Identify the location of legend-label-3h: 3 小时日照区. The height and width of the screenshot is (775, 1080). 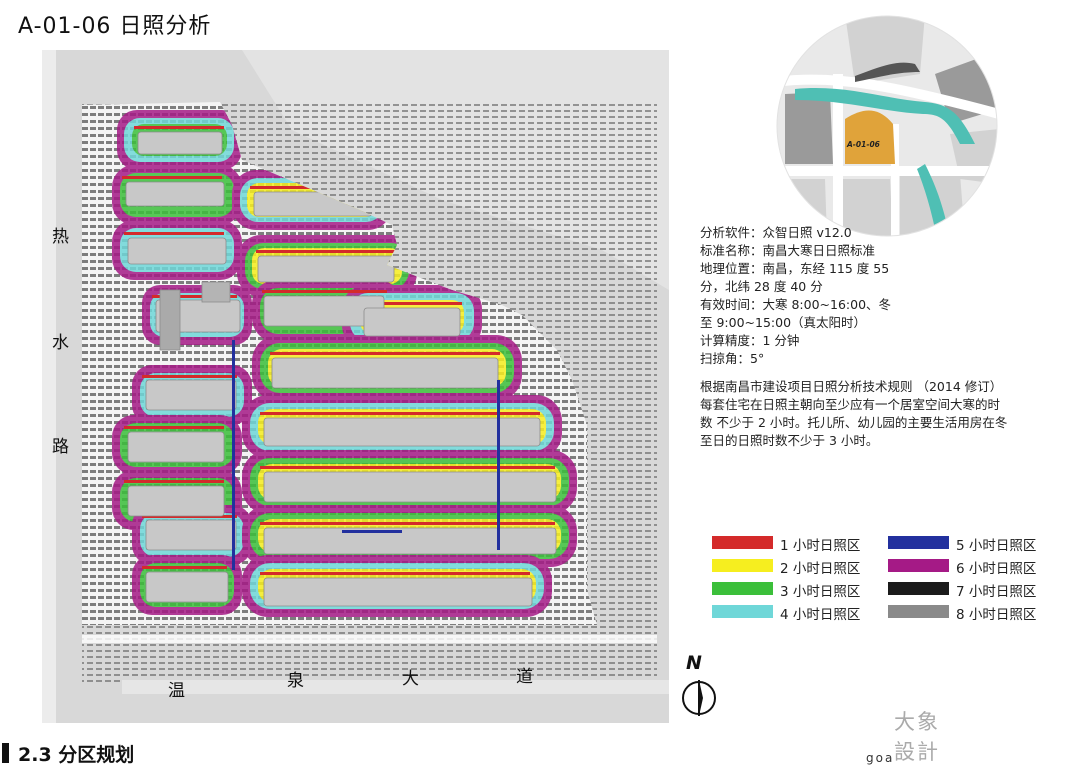
(820, 592).